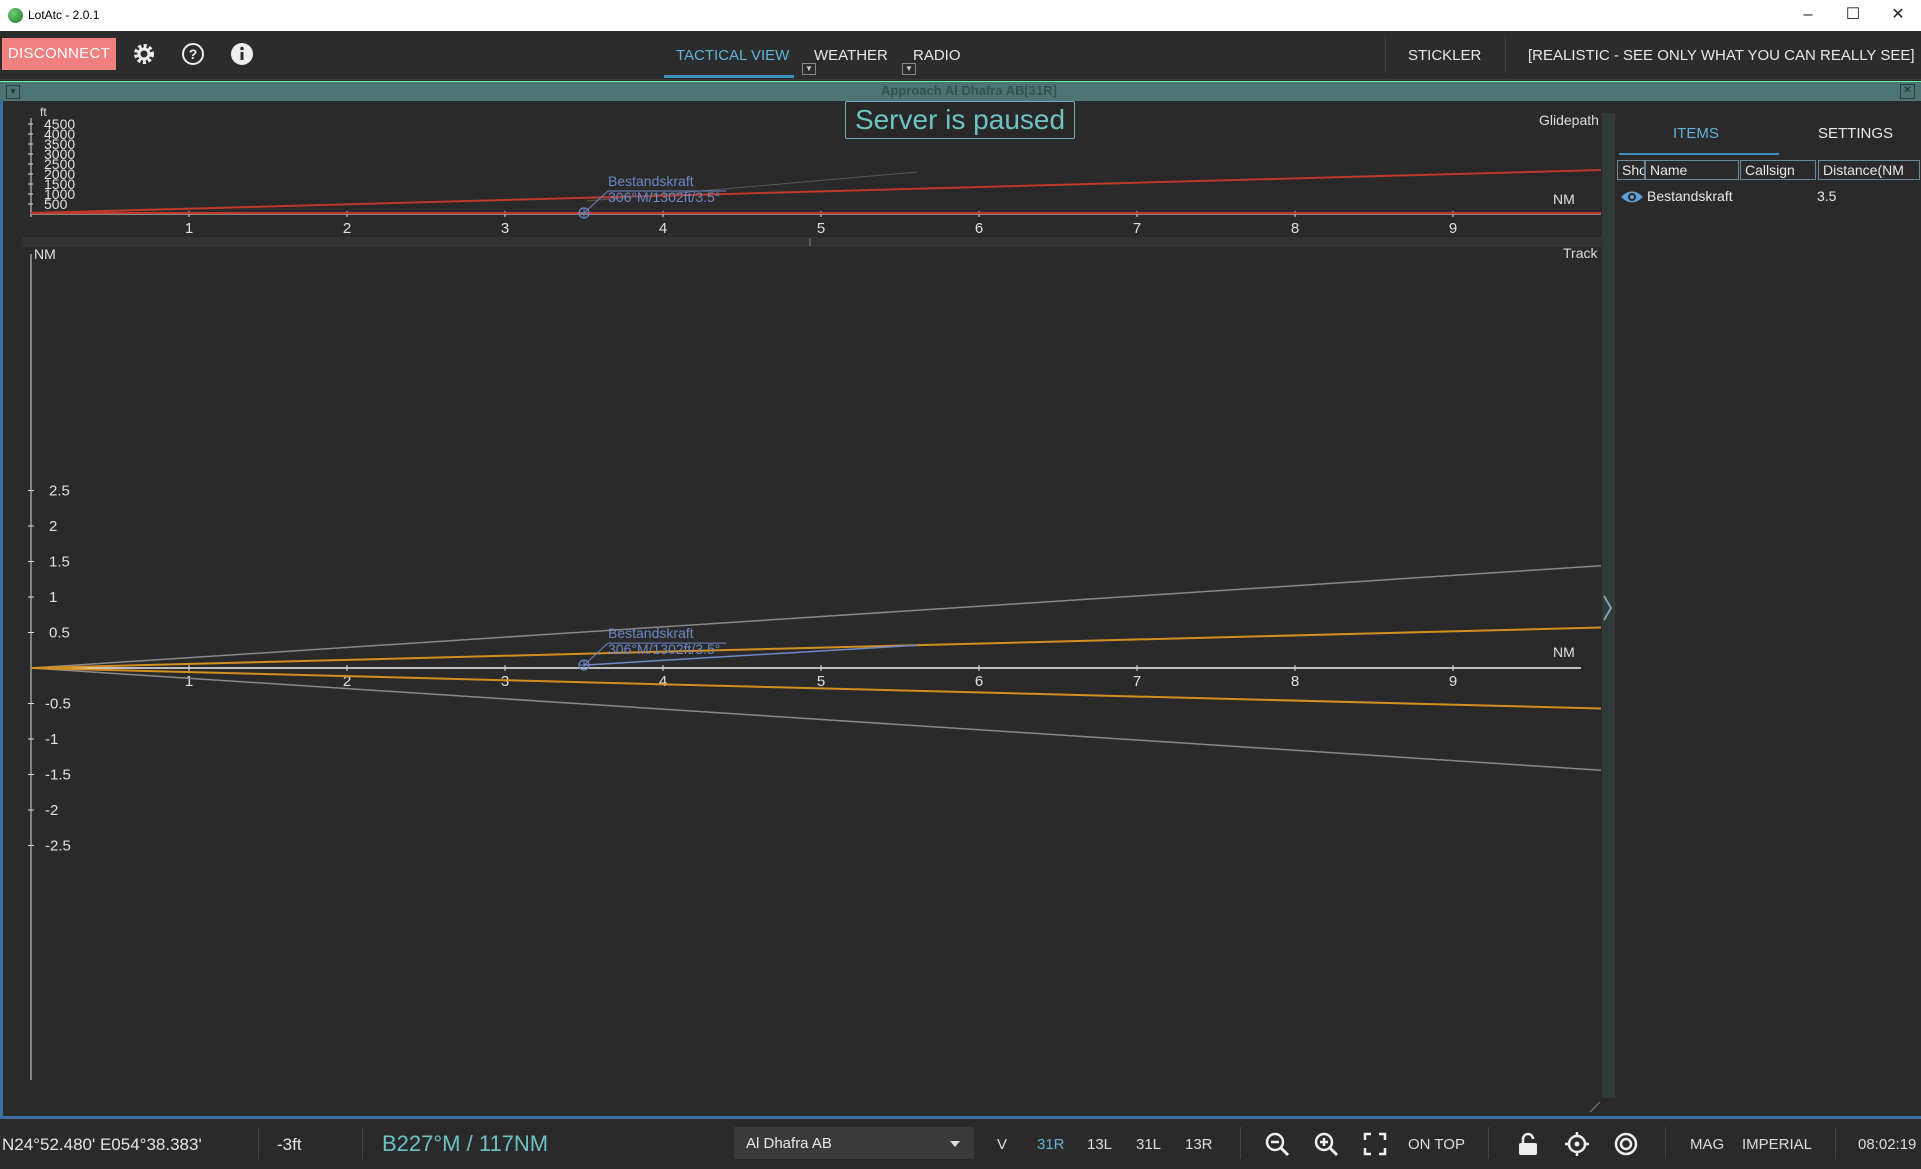  What do you see at coordinates (1626, 1144) in the screenshot?
I see `target-icon` at bounding box center [1626, 1144].